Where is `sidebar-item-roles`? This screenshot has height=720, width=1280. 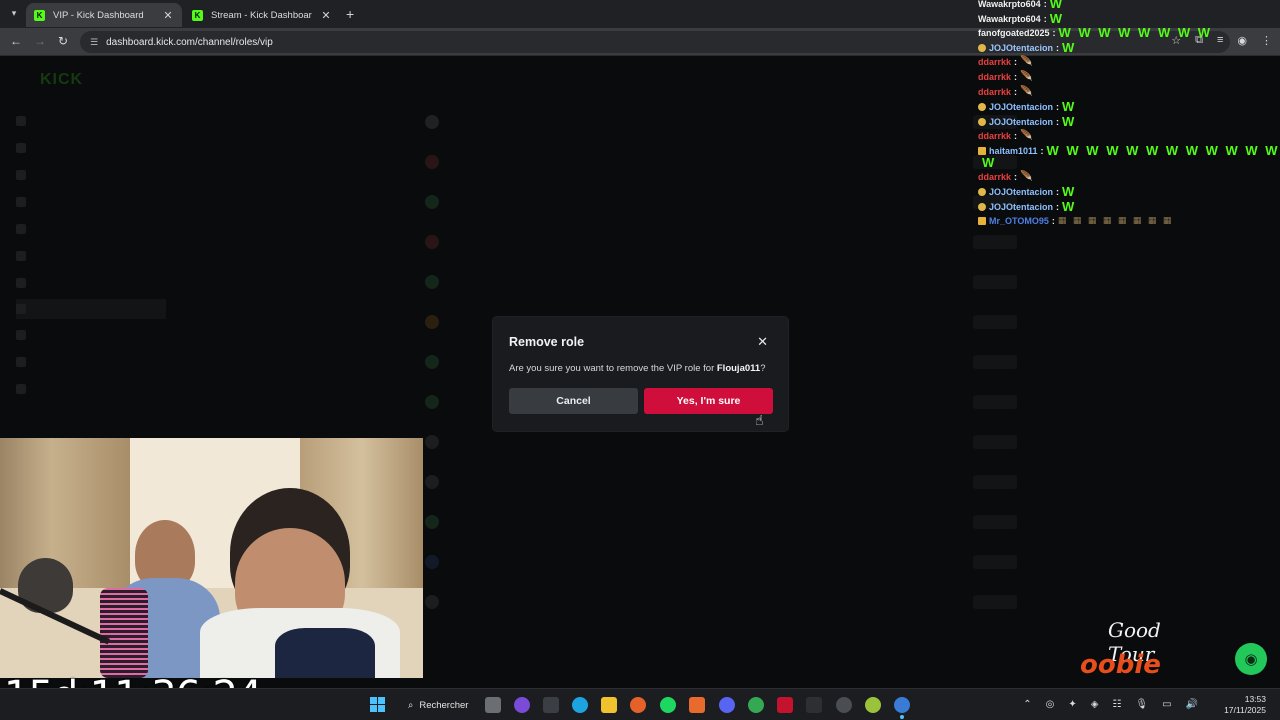
sidebar-item-roles is located at coordinates (91, 309).